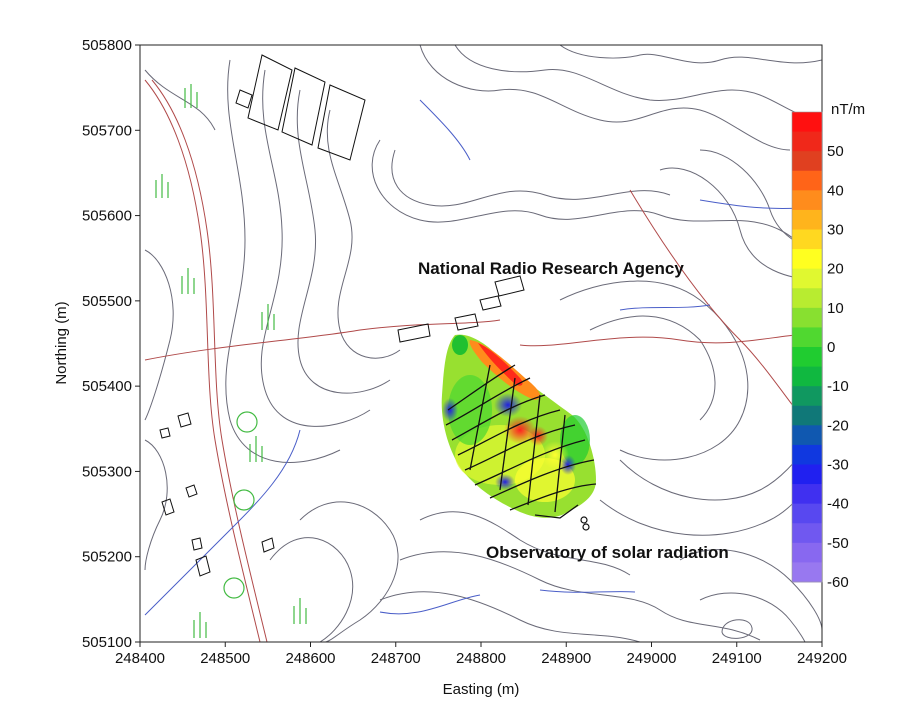 The height and width of the screenshot is (709, 921). What do you see at coordinates (835, 308) in the screenshot?
I see `colorbar-label: 10` at bounding box center [835, 308].